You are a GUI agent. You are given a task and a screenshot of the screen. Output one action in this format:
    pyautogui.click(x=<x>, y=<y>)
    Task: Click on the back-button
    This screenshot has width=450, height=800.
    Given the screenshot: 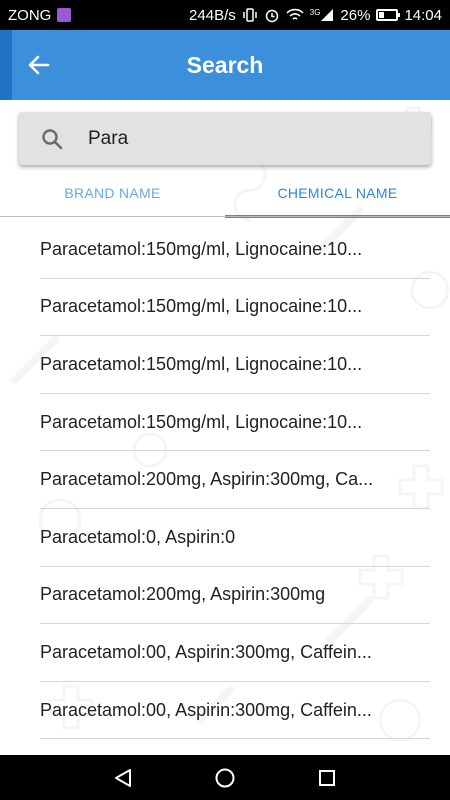 What is the action you would take?
    pyautogui.click(x=39, y=65)
    